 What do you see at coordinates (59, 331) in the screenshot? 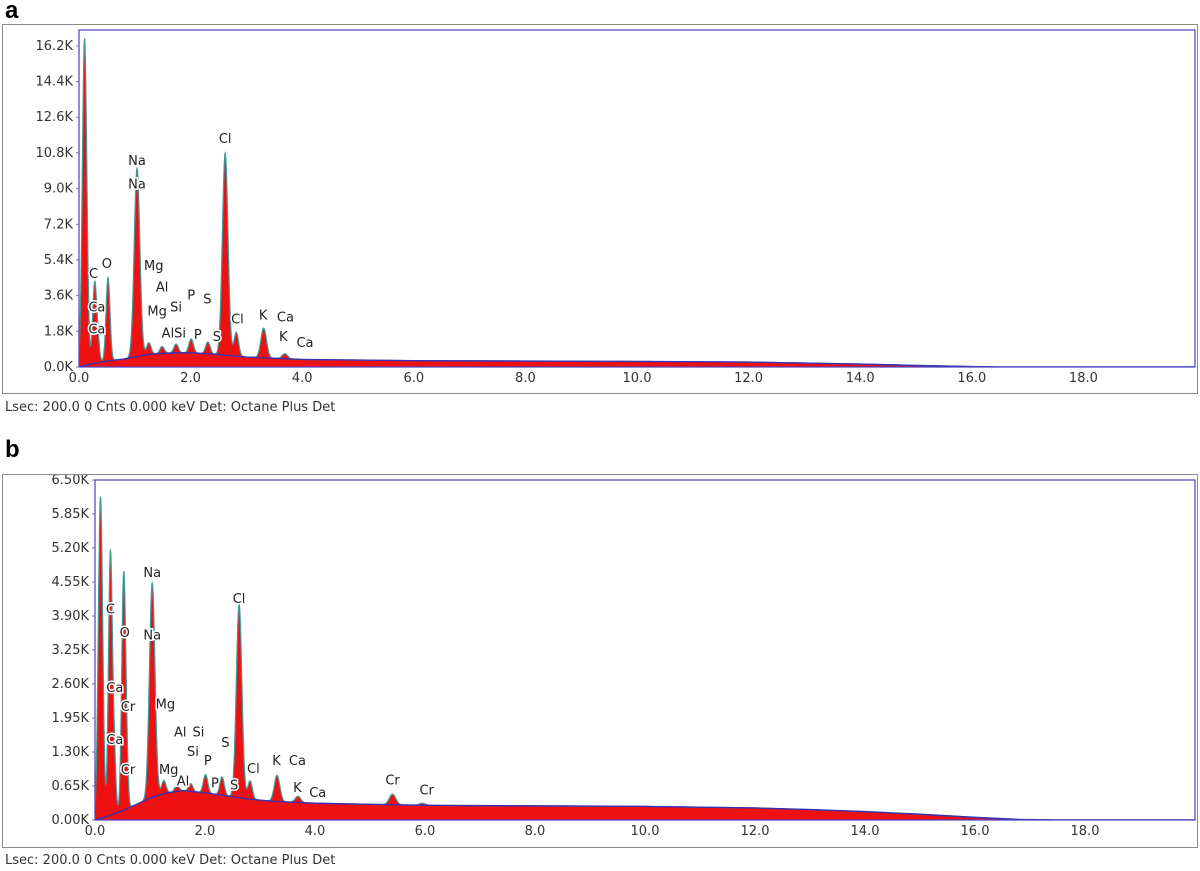
I see `y-tick-label: 1.8K` at bounding box center [59, 331].